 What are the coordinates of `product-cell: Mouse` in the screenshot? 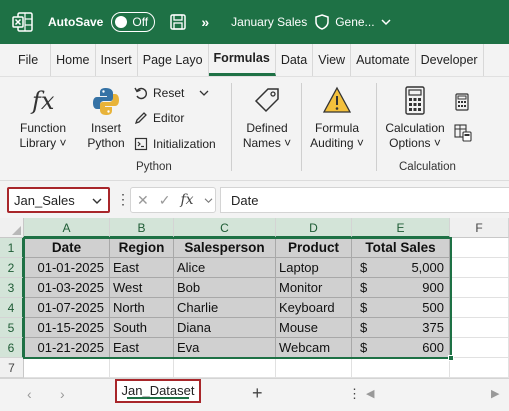 It's located at (314, 328).